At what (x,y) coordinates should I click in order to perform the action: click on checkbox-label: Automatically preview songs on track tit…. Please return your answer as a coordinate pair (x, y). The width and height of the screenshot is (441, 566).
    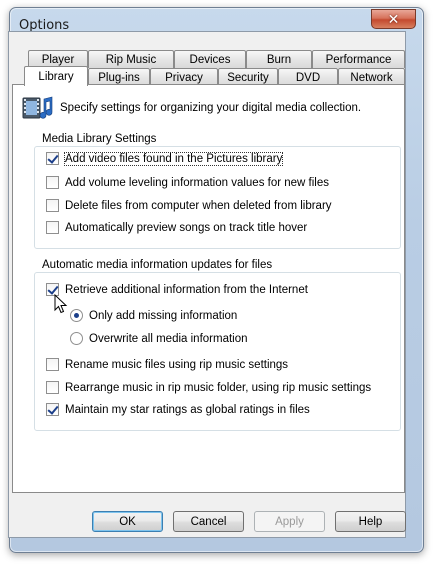
    Looking at the image, I should click on (186, 227).